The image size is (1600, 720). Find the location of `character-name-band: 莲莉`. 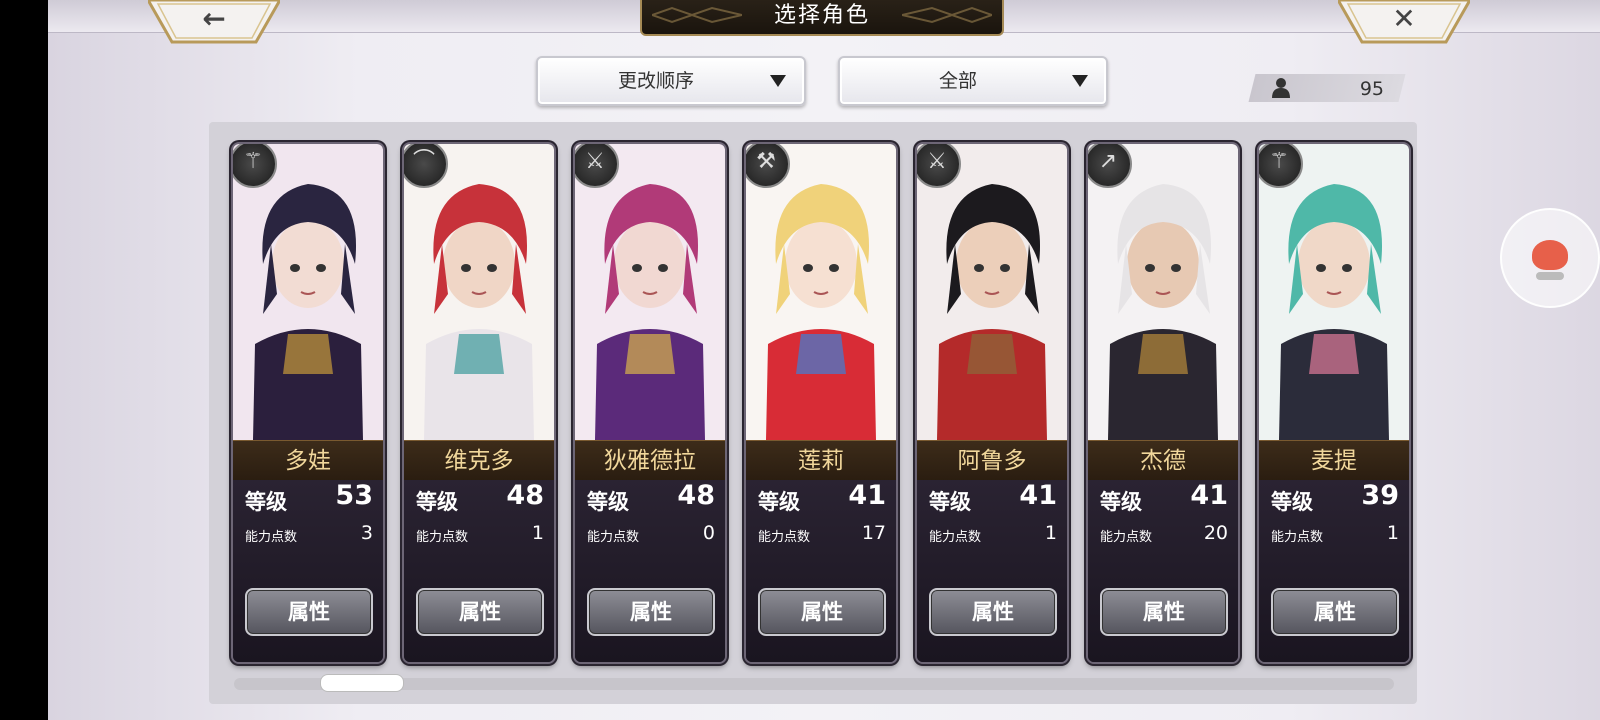

character-name-band: 莲莉 is located at coordinates (821, 461).